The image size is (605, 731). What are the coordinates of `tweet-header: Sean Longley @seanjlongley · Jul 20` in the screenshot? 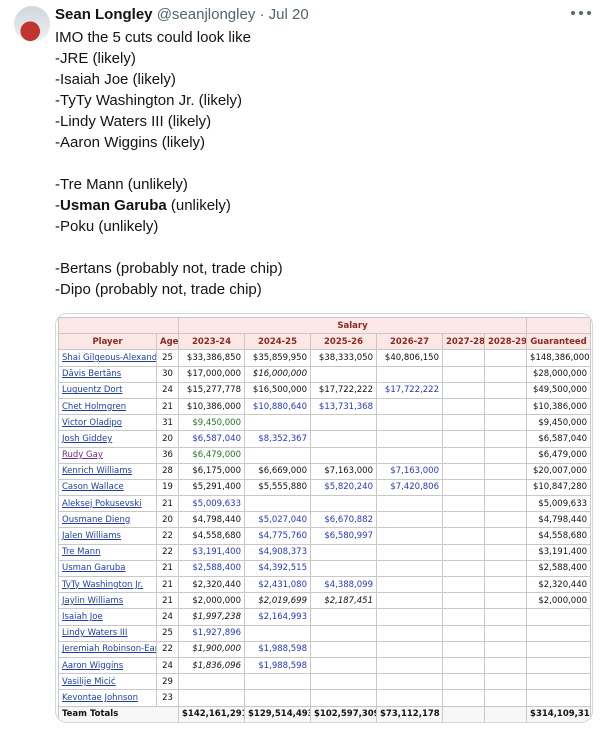 It's located at (182, 15).